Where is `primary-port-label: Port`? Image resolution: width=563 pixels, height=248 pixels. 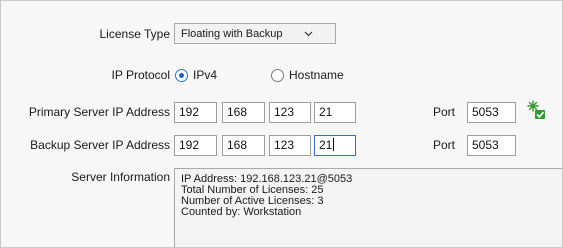
primary-port-label: Port is located at coordinates (444, 112).